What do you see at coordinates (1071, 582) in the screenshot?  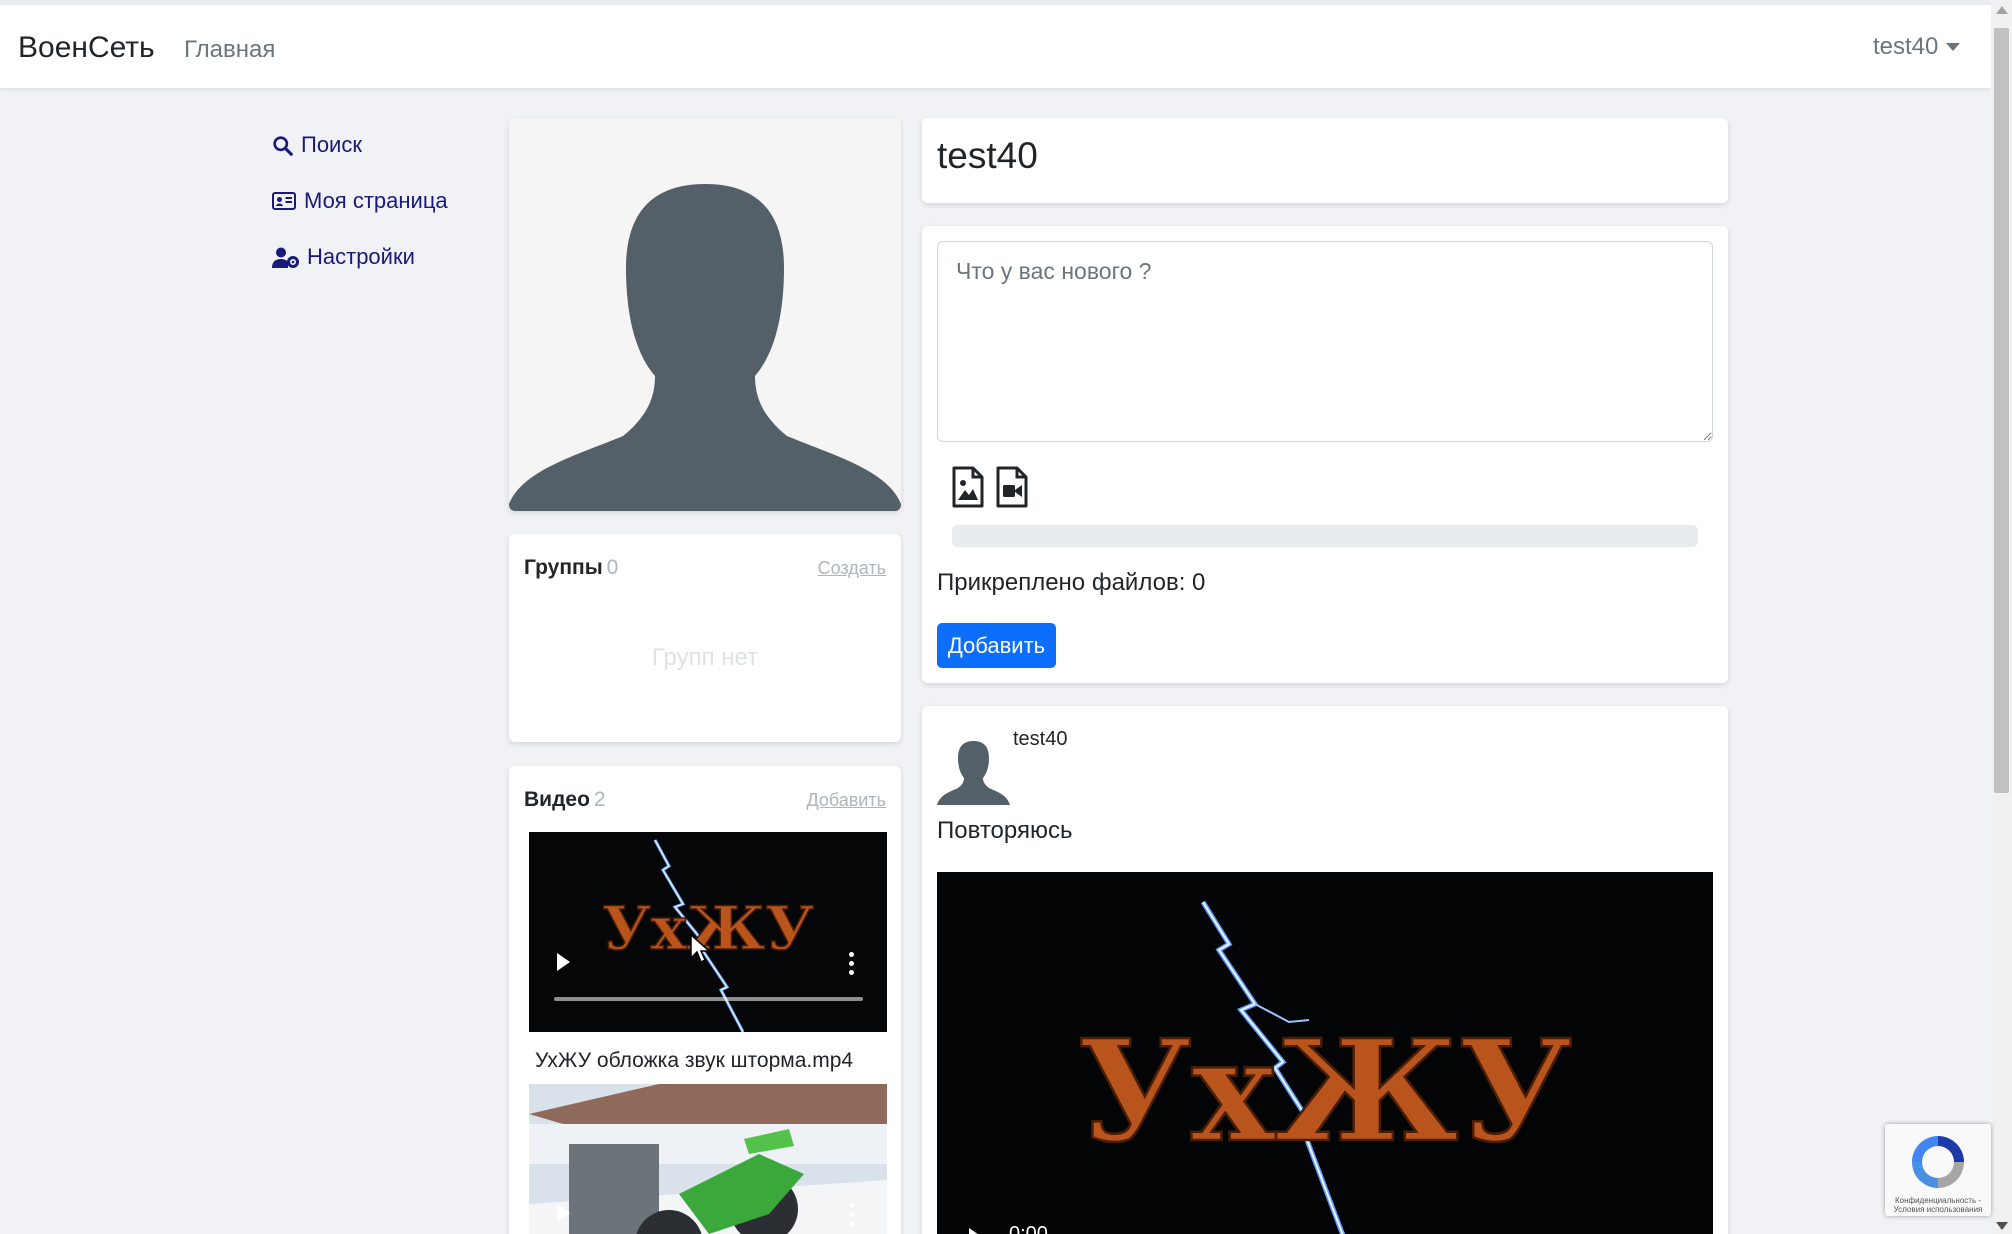 I see `attached-files-count: Прикреплено файлов: 0` at bounding box center [1071, 582].